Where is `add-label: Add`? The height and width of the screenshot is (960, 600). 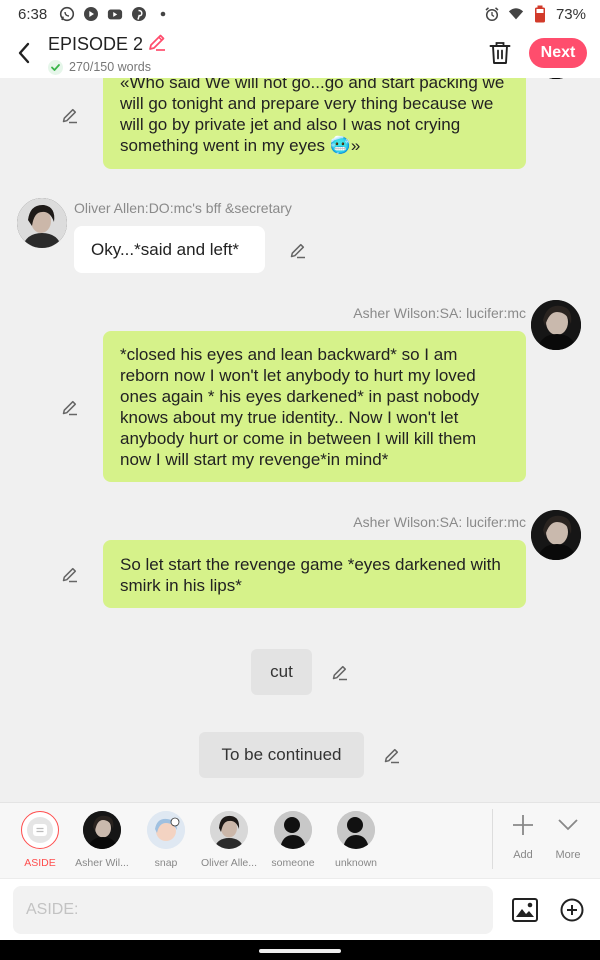
add-label: Add is located at coordinates (523, 855).